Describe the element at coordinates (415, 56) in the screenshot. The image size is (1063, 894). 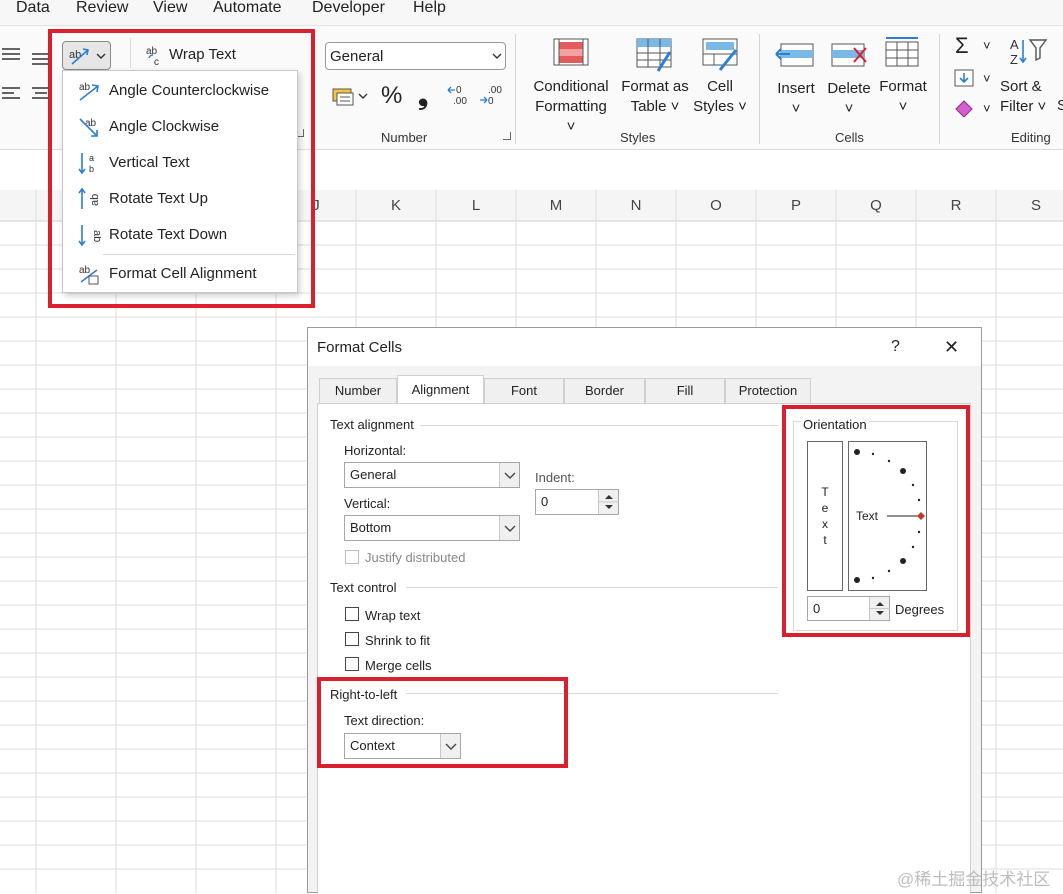
I see `number-format-select: General` at that location.